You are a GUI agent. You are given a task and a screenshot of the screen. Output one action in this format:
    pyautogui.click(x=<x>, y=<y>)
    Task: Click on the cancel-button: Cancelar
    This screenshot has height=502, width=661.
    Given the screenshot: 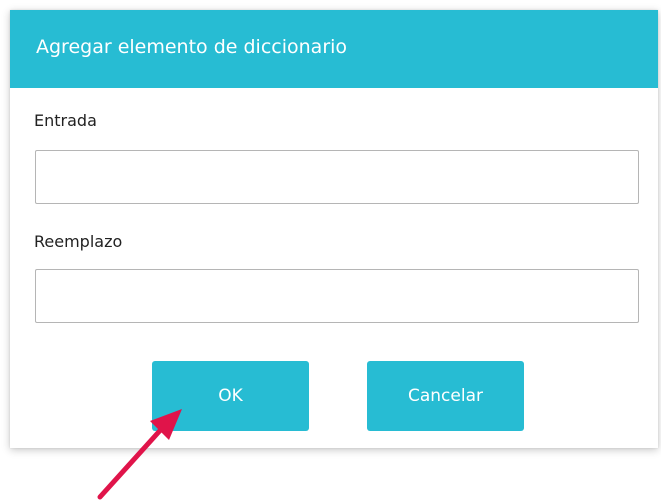 What is the action you would take?
    pyautogui.click(x=445, y=396)
    